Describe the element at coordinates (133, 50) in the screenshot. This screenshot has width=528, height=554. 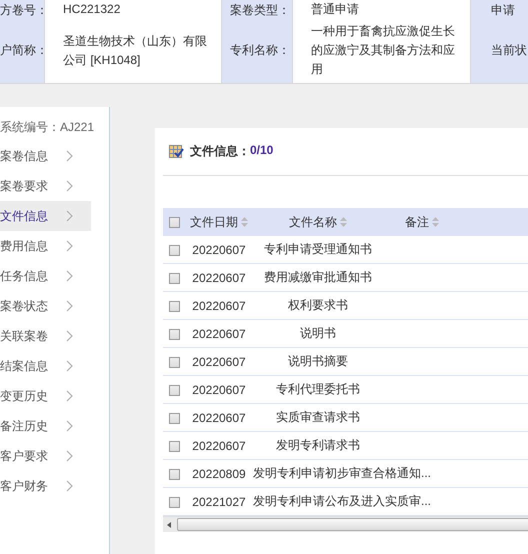
I see `field-value: 圣道生物技术（山东）有限公司 [KH1048]` at that location.